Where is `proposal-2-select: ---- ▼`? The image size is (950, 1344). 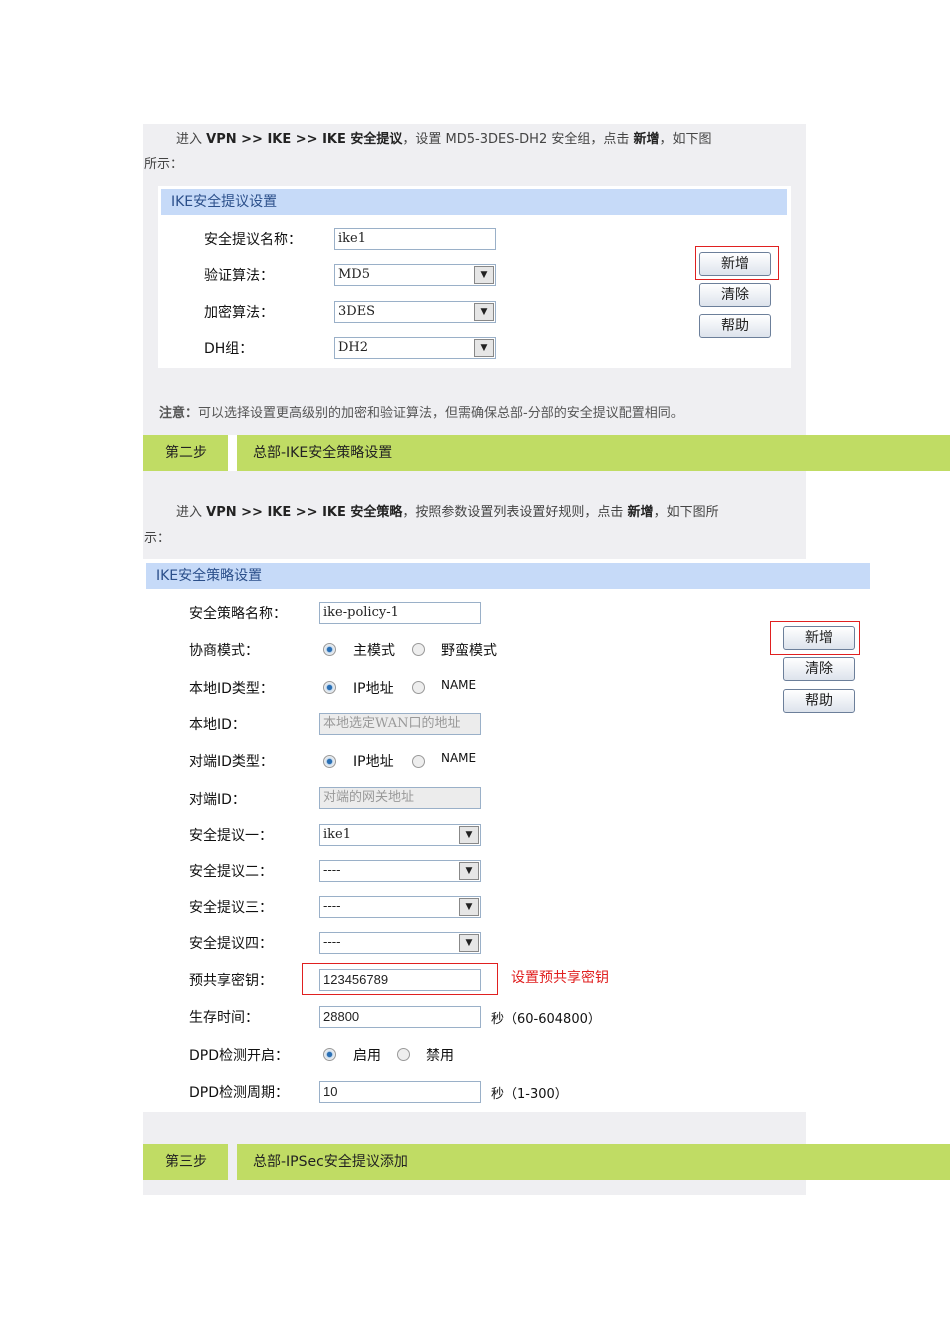 proposal-2-select: ---- ▼ is located at coordinates (400, 871).